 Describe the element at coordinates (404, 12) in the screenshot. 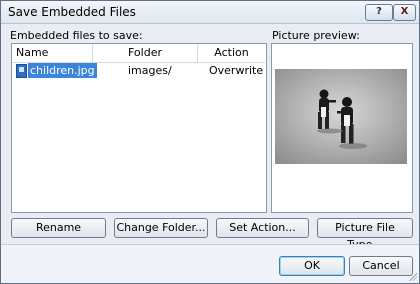

I see `close-button: X` at that location.